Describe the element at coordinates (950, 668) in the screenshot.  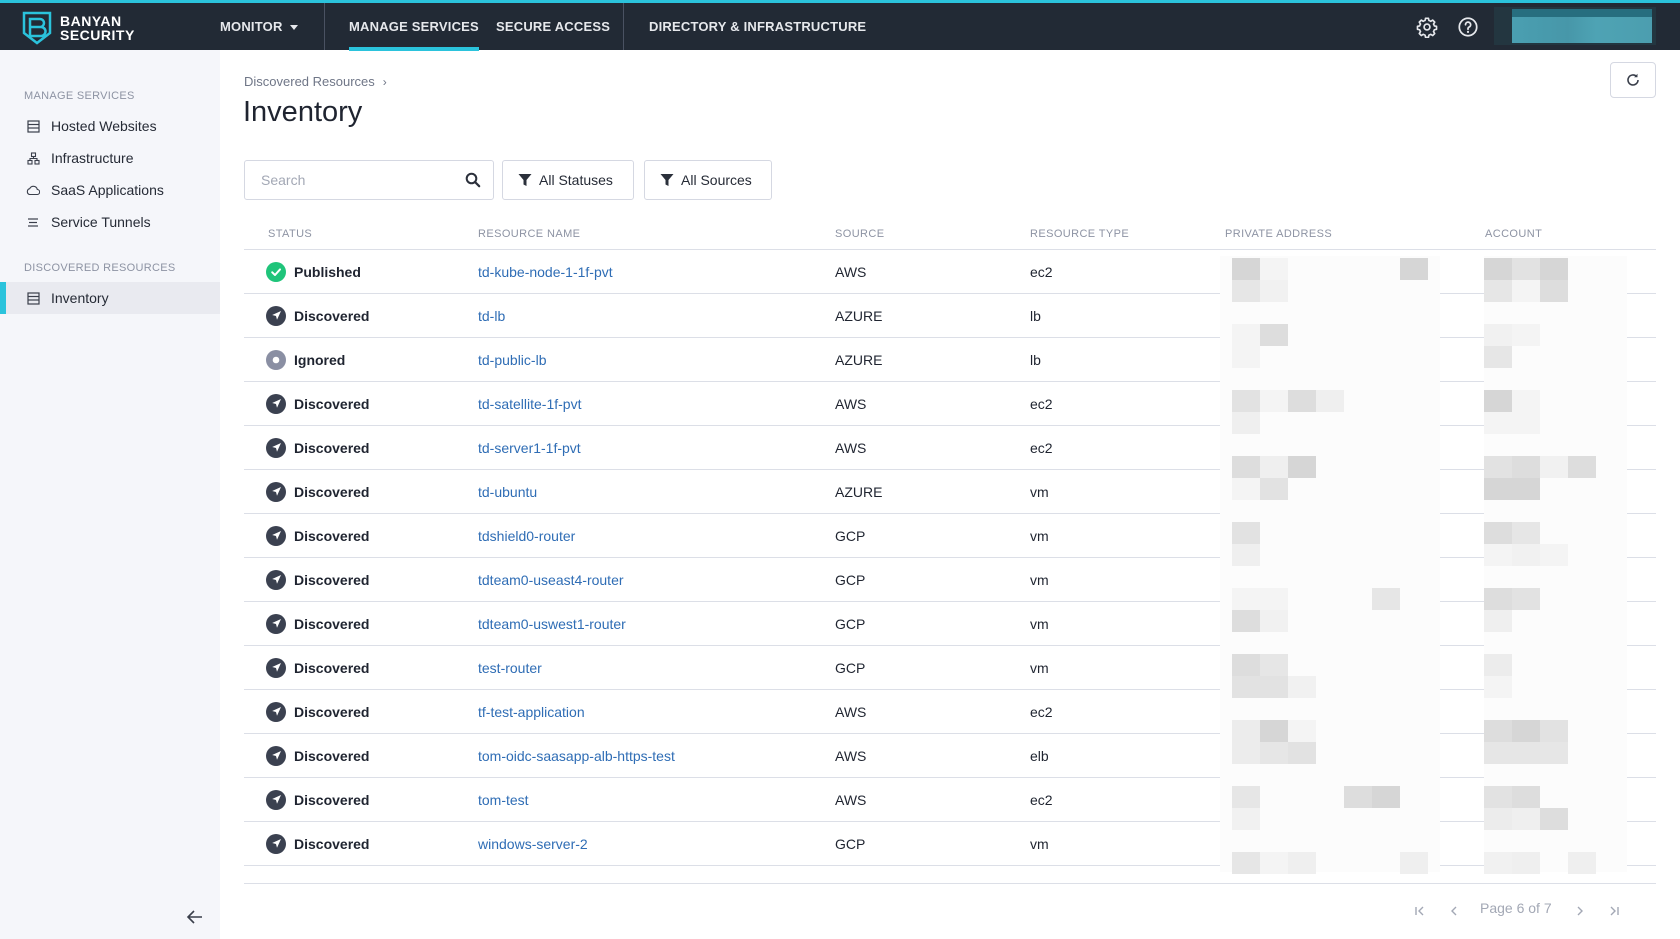
I see `table-row: Discovered test-router GCP vm` at that location.